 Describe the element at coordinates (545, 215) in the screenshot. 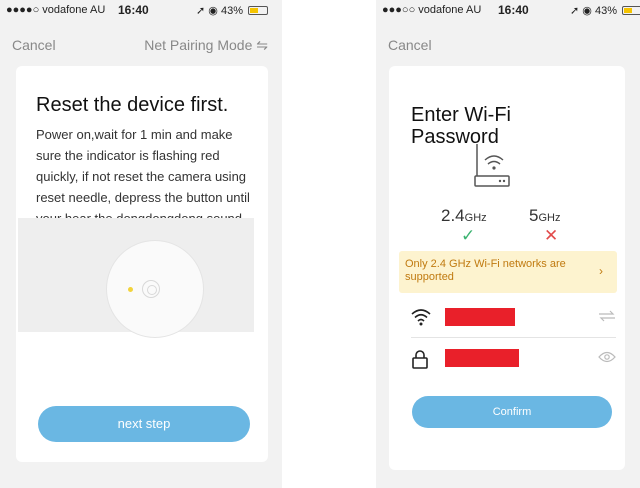

I see `band-5ghz: 5GHz` at that location.